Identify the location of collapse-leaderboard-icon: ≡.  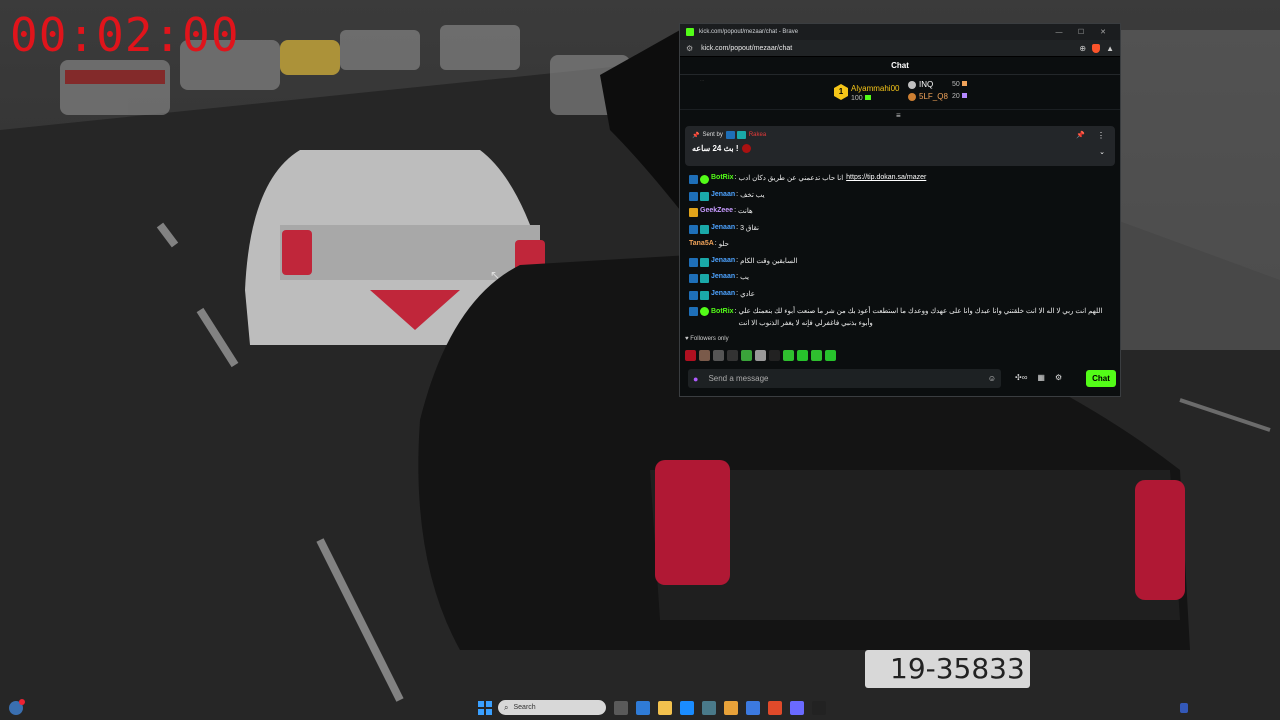
(898, 115).